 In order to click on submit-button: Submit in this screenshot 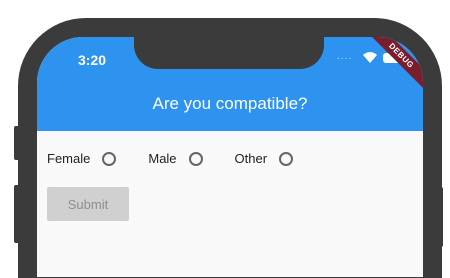, I will do `click(88, 204)`.